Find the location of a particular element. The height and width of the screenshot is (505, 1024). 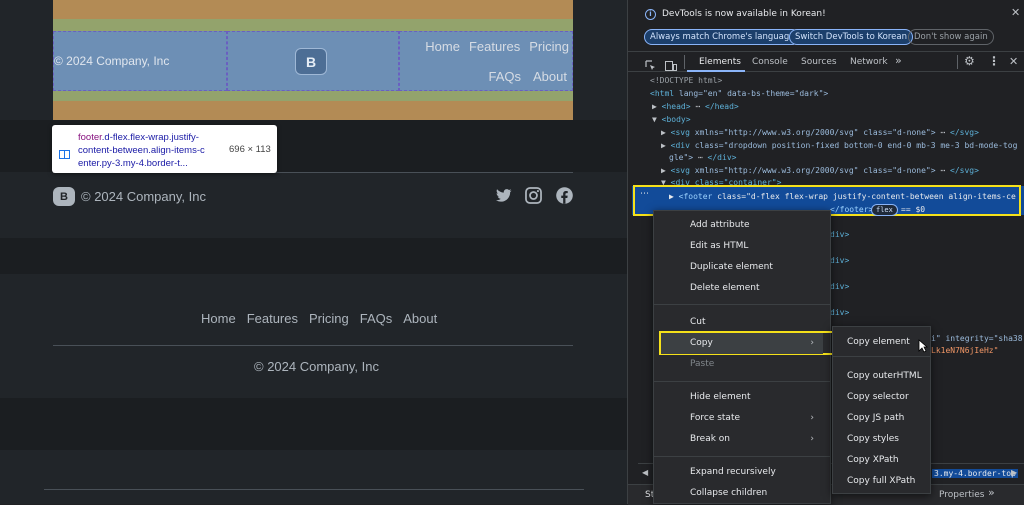

menu-cut: Cut is located at coordinates (742, 322).